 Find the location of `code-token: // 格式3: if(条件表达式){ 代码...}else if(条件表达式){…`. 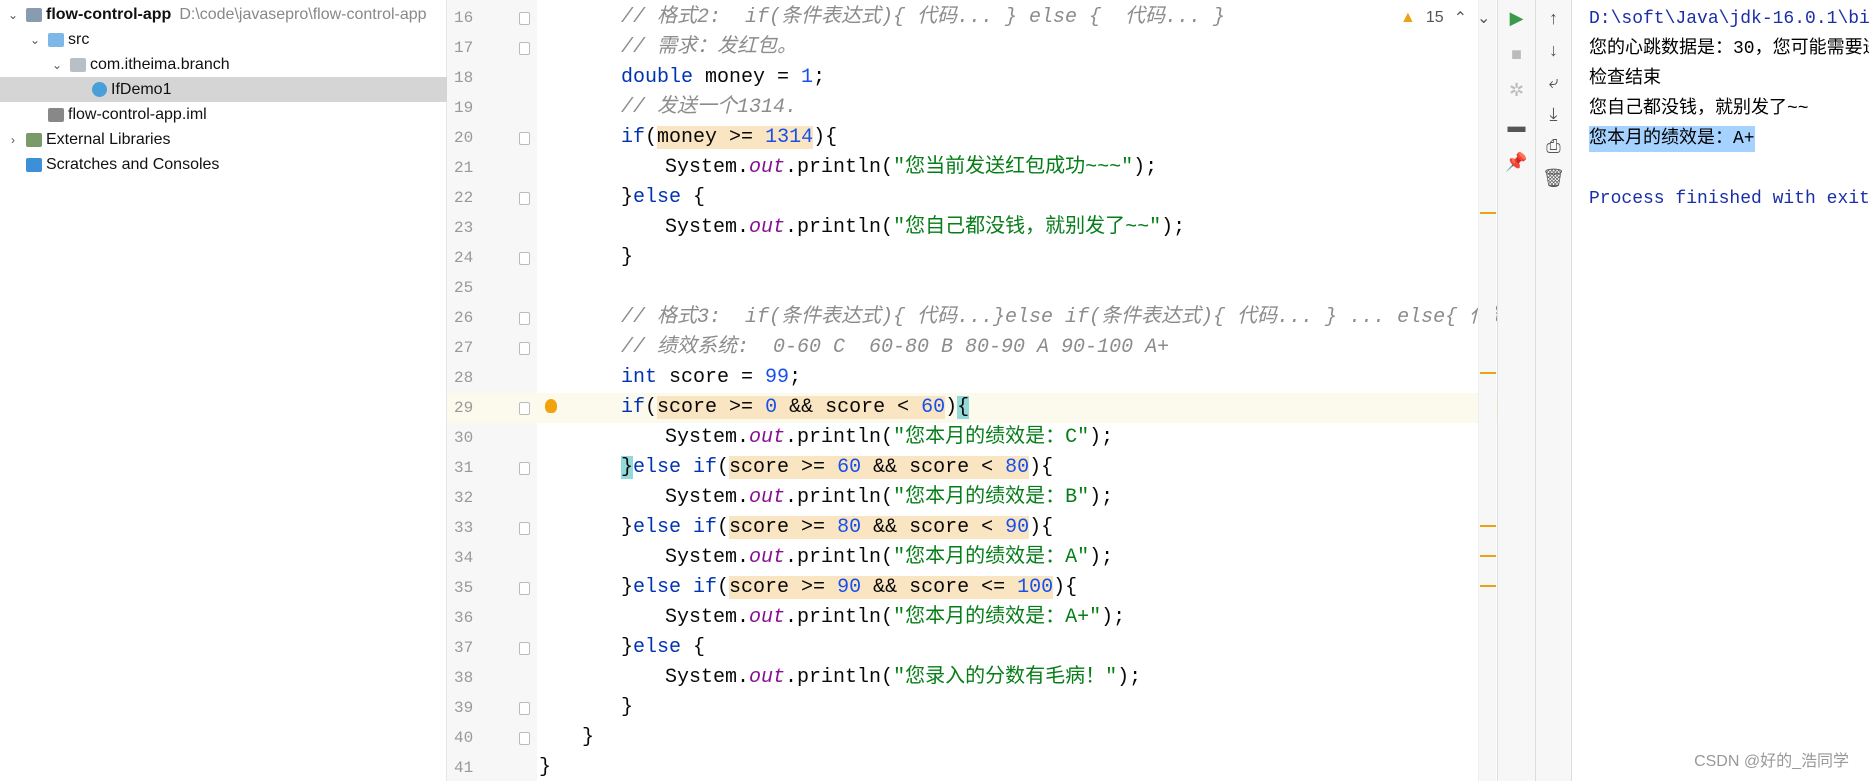

code-token: // 格式3: if(条件表达式){ 代码...}else if(条件表达式){… is located at coordinates (1089, 317).